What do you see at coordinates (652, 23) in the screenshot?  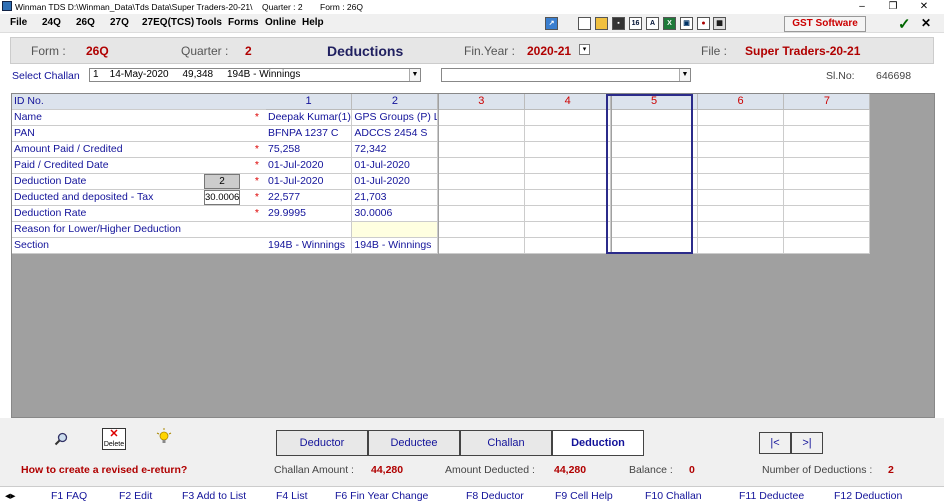 I see `form16a-icon: A` at bounding box center [652, 23].